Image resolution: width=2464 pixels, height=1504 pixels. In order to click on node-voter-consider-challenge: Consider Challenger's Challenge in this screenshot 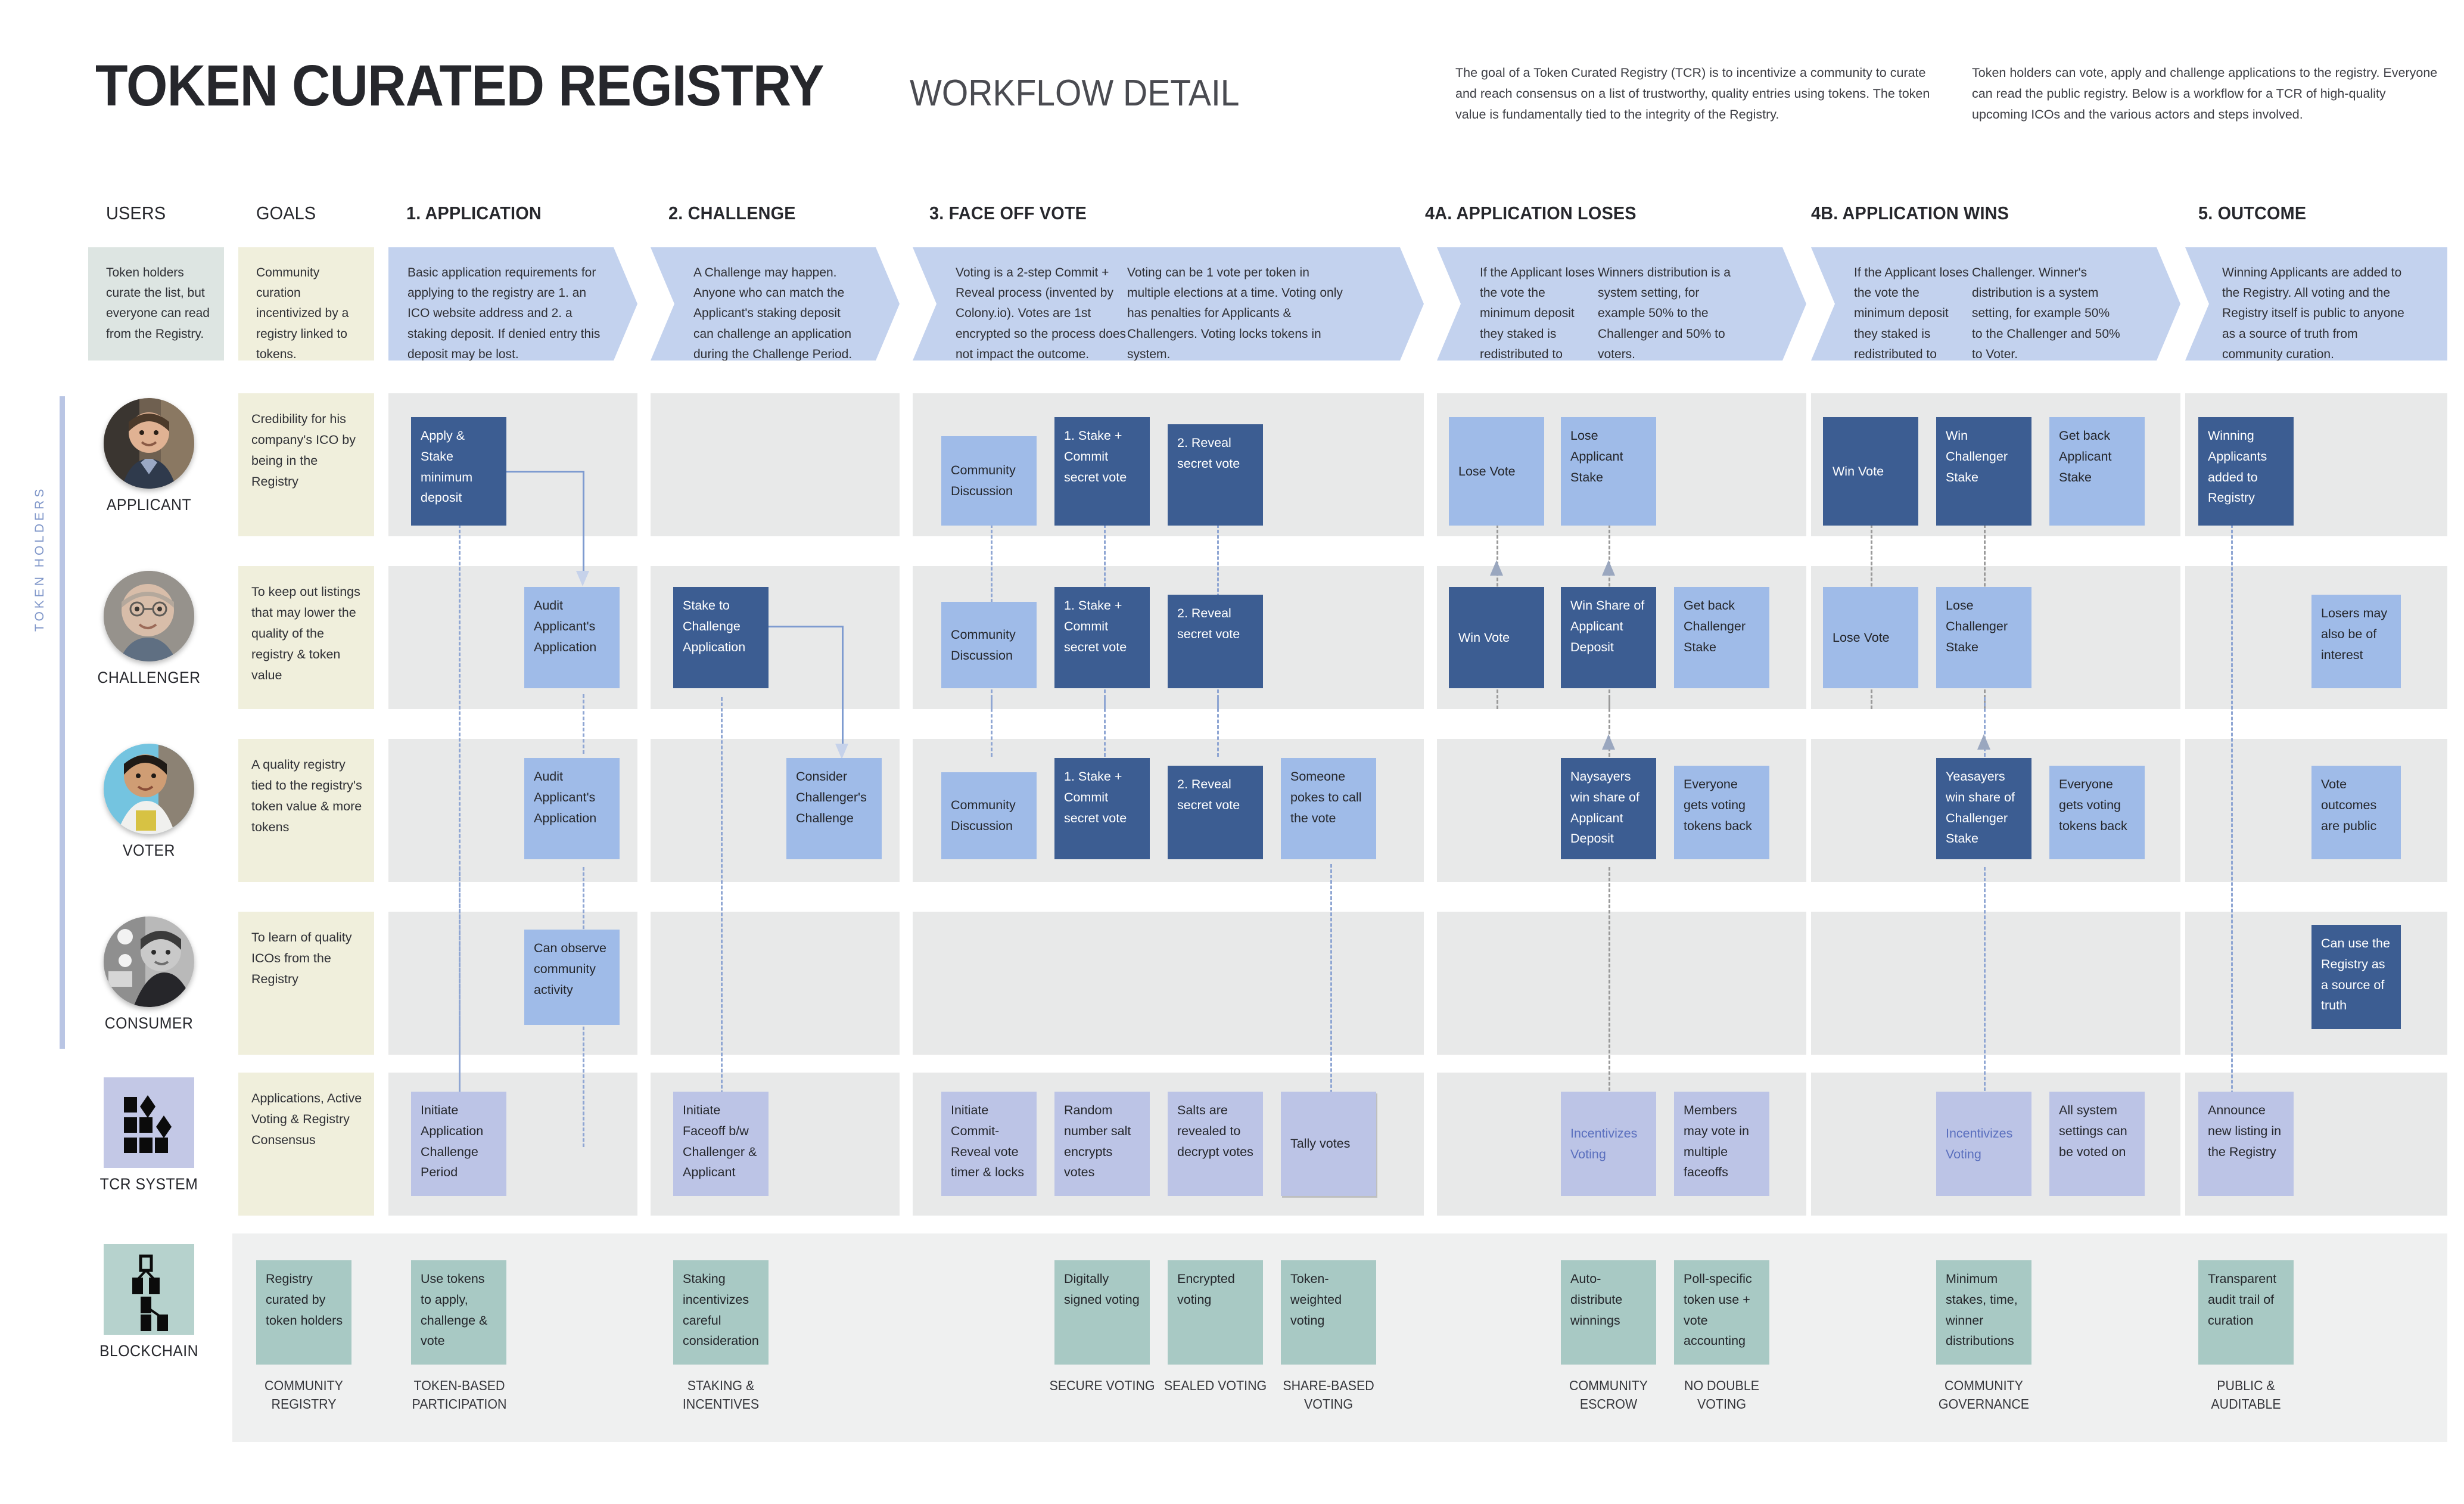, I will do `click(834, 808)`.